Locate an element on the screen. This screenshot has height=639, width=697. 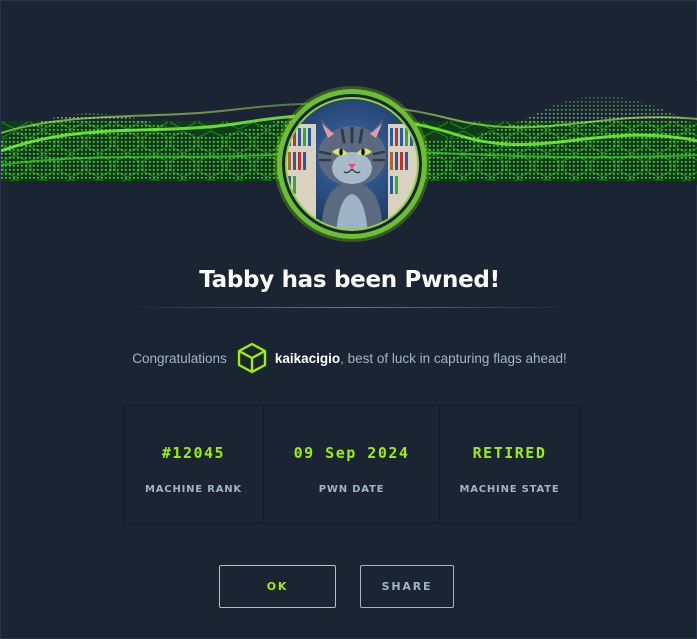
stat-label: PWN DATE is located at coordinates (351, 489).